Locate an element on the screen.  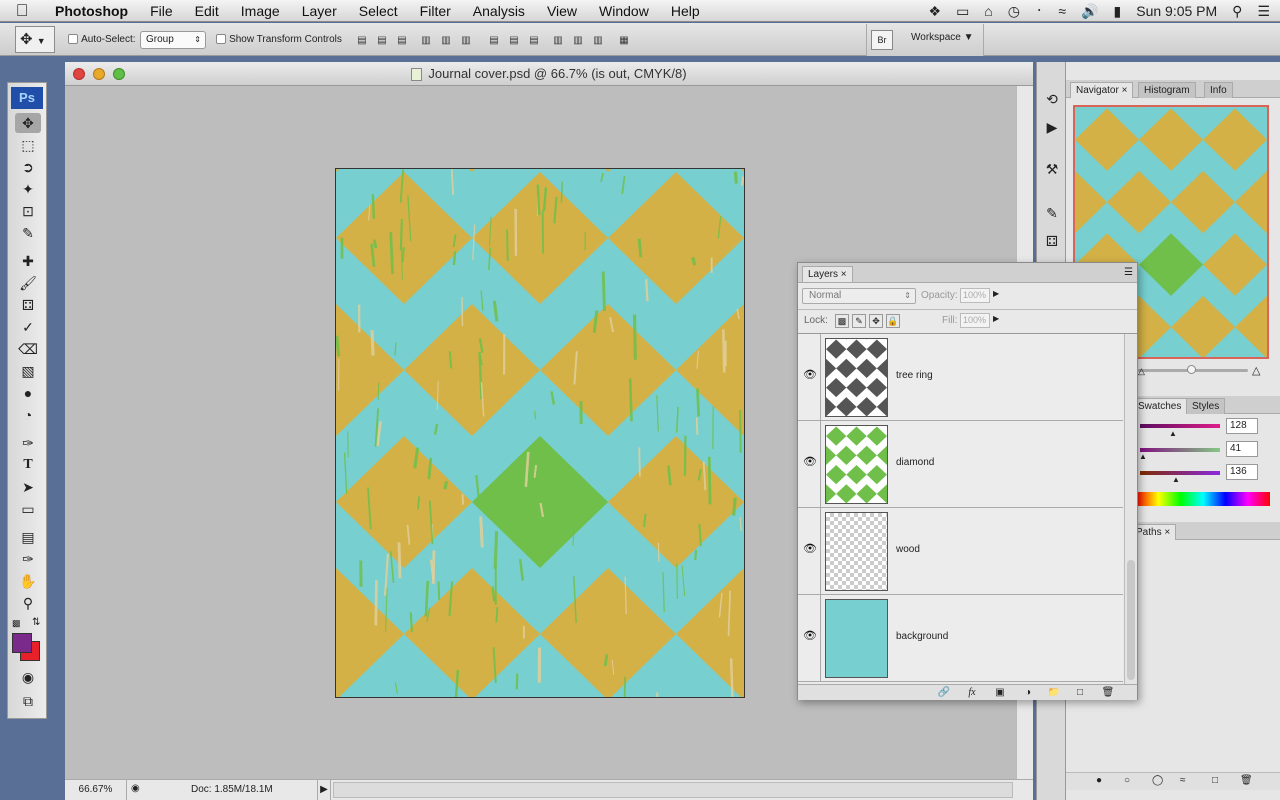
spotlight-search-icon: ⚲ is located at coordinates (1237, 11).